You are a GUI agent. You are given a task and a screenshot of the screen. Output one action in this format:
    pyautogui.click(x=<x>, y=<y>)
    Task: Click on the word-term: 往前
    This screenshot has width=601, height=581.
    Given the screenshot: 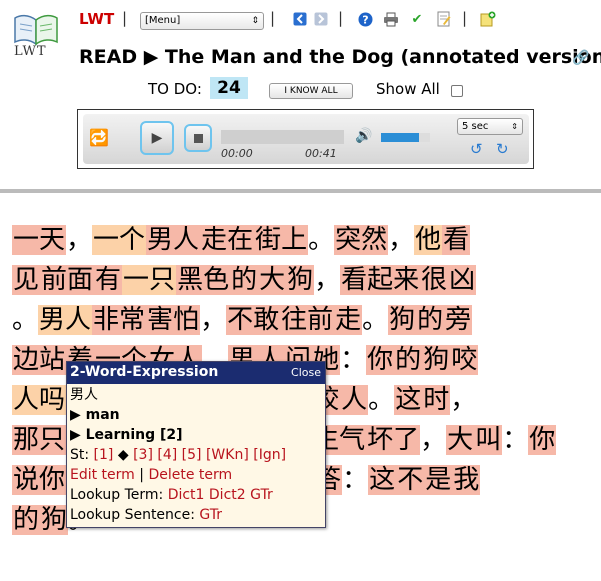 What is the action you would take?
    pyautogui.click(x=307, y=320)
    